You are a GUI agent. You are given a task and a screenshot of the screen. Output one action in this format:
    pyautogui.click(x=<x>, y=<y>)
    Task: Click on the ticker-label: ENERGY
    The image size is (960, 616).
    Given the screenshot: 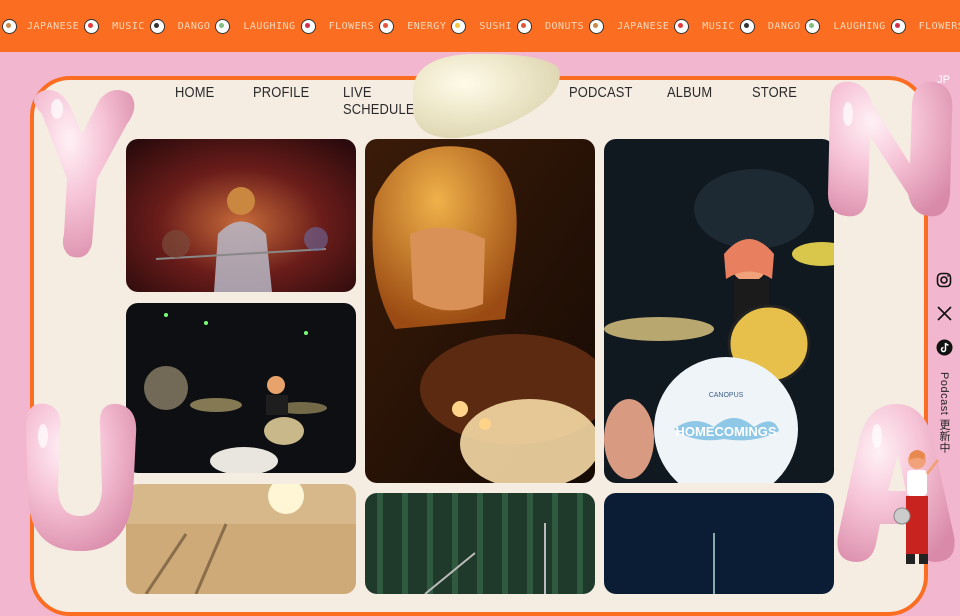 What is the action you would take?
    pyautogui.click(x=427, y=26)
    